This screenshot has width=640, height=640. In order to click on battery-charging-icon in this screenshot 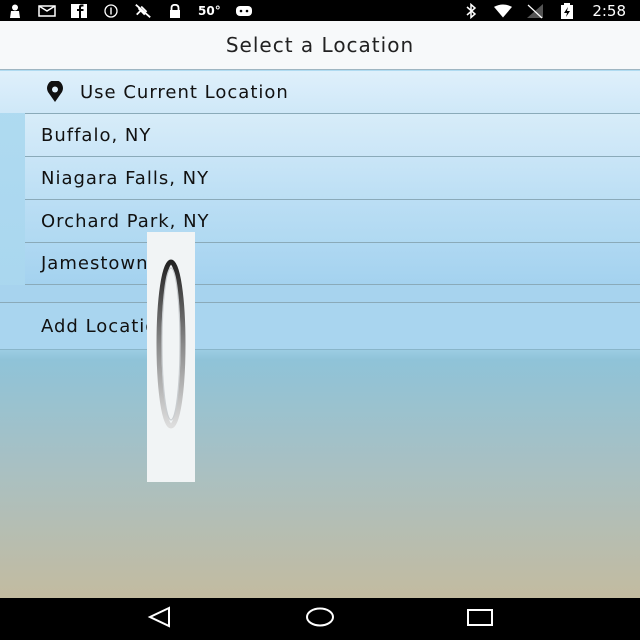, I will do `click(567, 10)`.